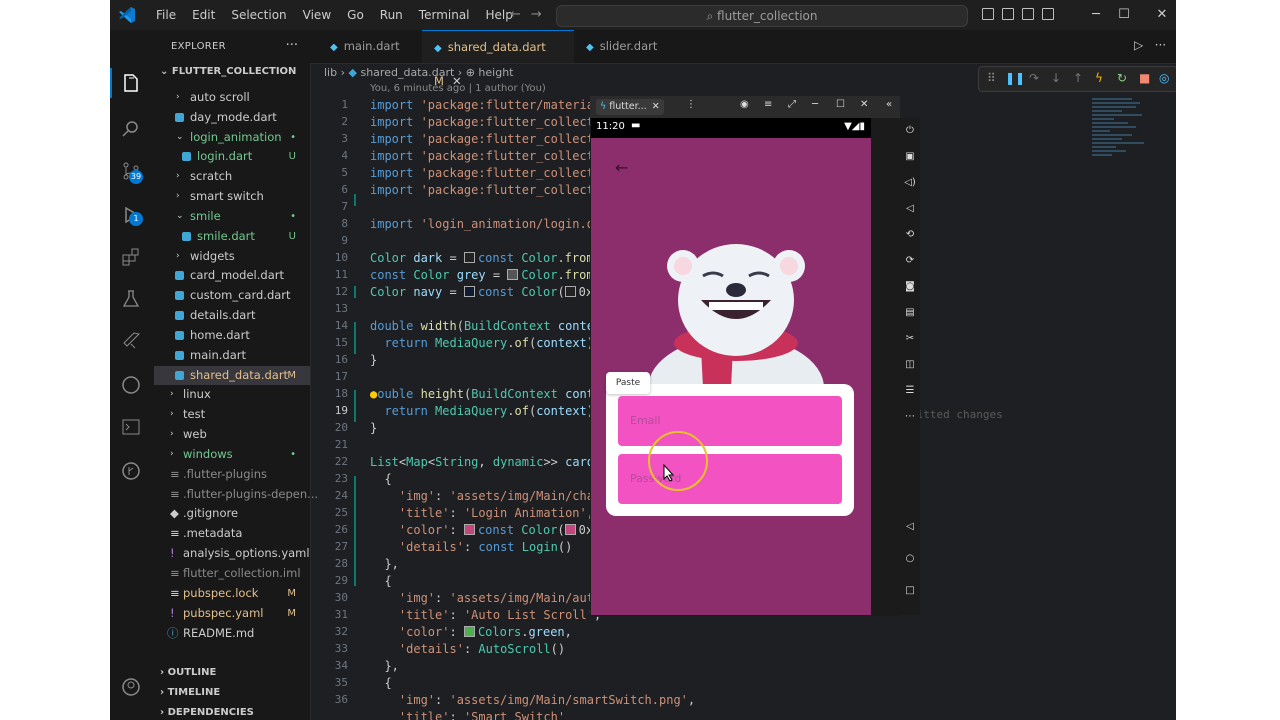  Describe the element at coordinates (232, 176) in the screenshot. I see `tree-item: › scratch` at that location.